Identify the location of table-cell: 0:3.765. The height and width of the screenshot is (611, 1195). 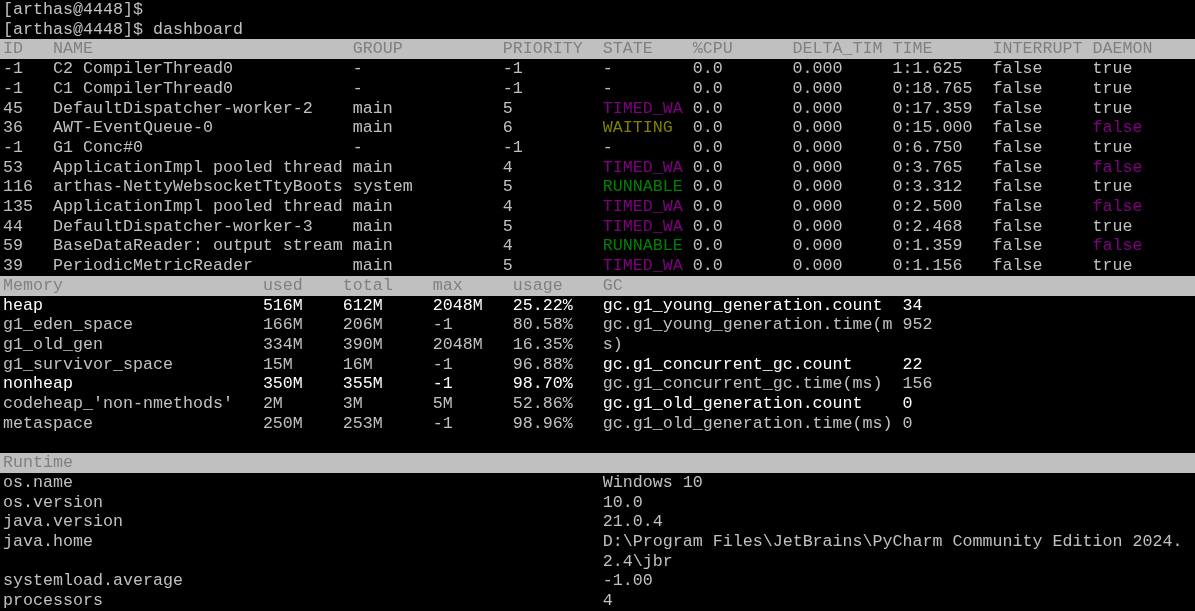
(927, 167).